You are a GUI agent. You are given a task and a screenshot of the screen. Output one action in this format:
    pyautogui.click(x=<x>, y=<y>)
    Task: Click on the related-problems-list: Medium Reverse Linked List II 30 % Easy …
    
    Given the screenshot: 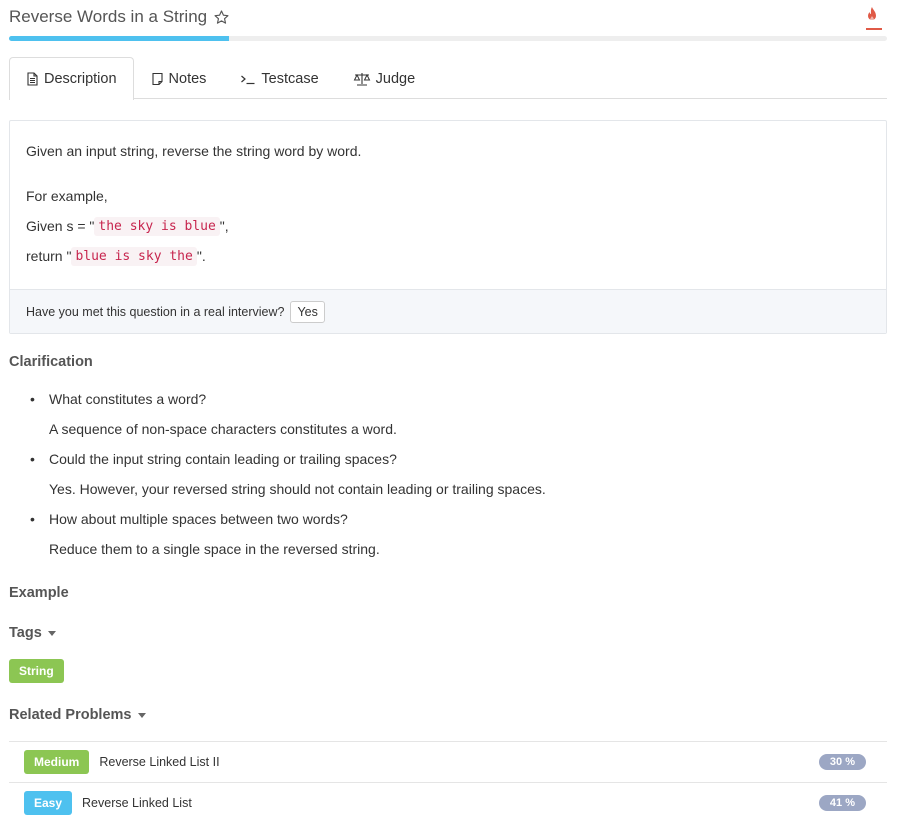 What is the action you would take?
    pyautogui.click(x=448, y=782)
    